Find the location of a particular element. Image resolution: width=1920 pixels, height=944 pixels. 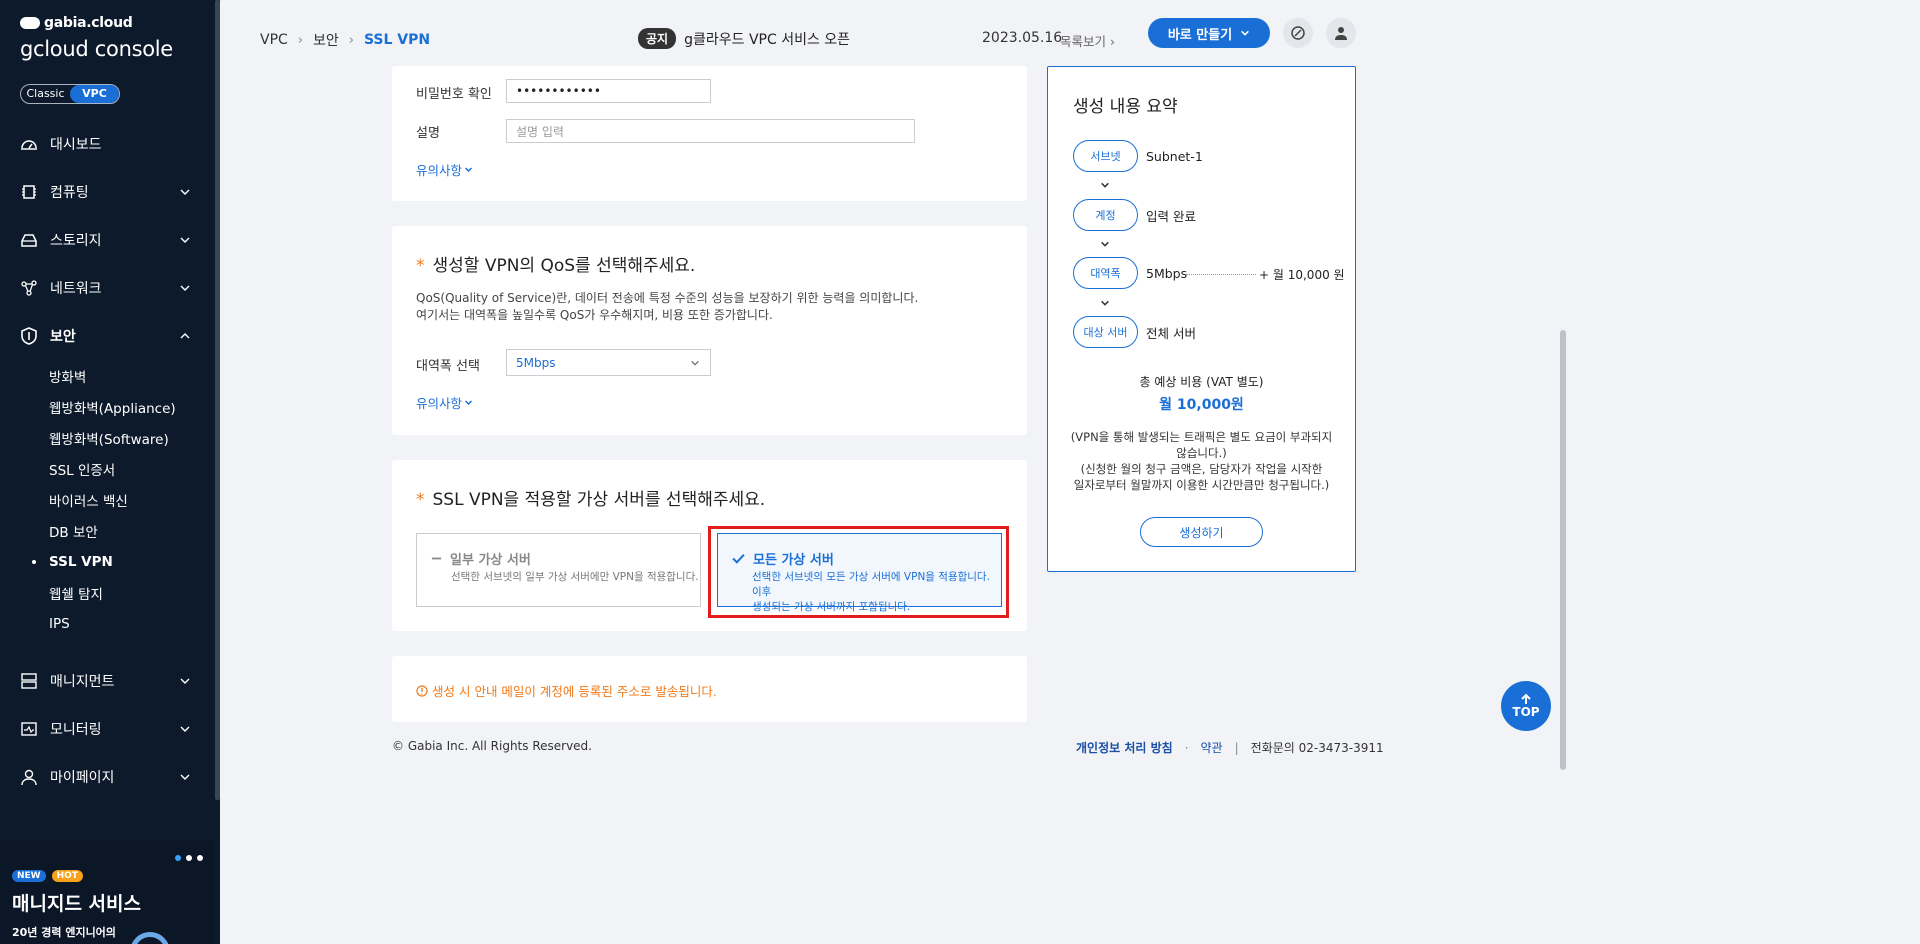

chip-icon is located at coordinates (29, 192).